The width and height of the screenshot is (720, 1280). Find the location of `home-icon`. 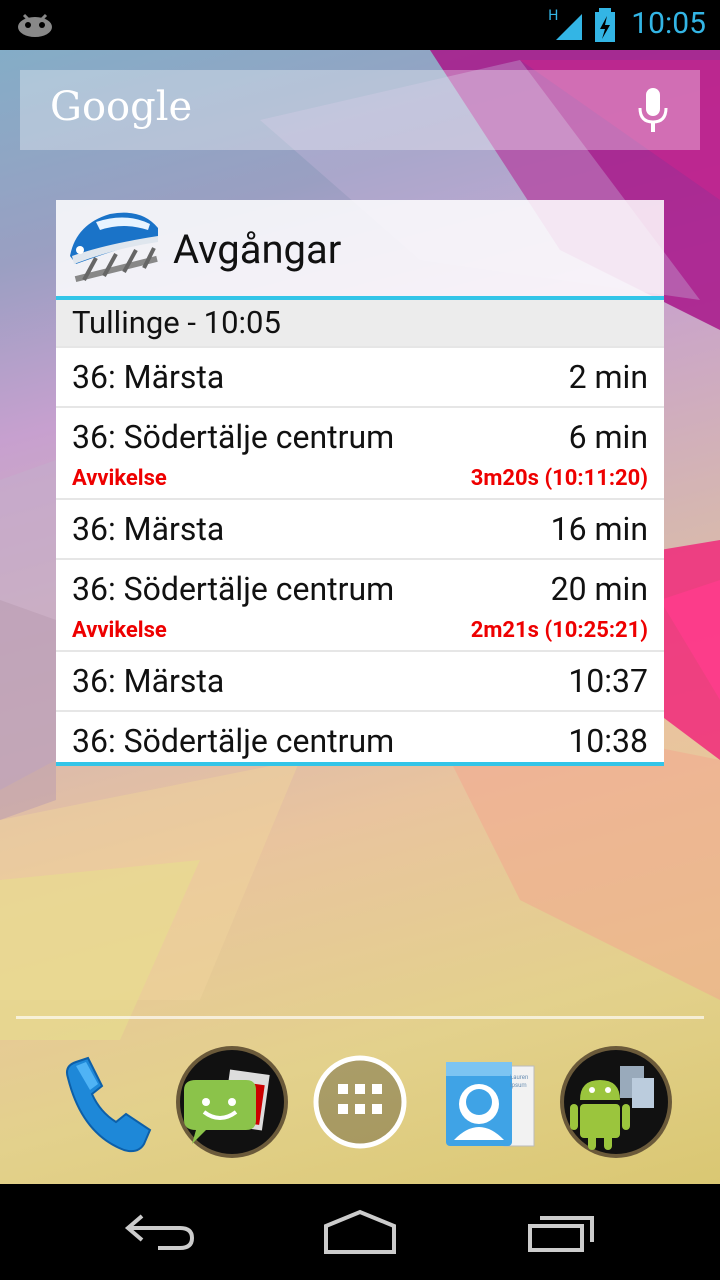

home-icon is located at coordinates (360, 1232).